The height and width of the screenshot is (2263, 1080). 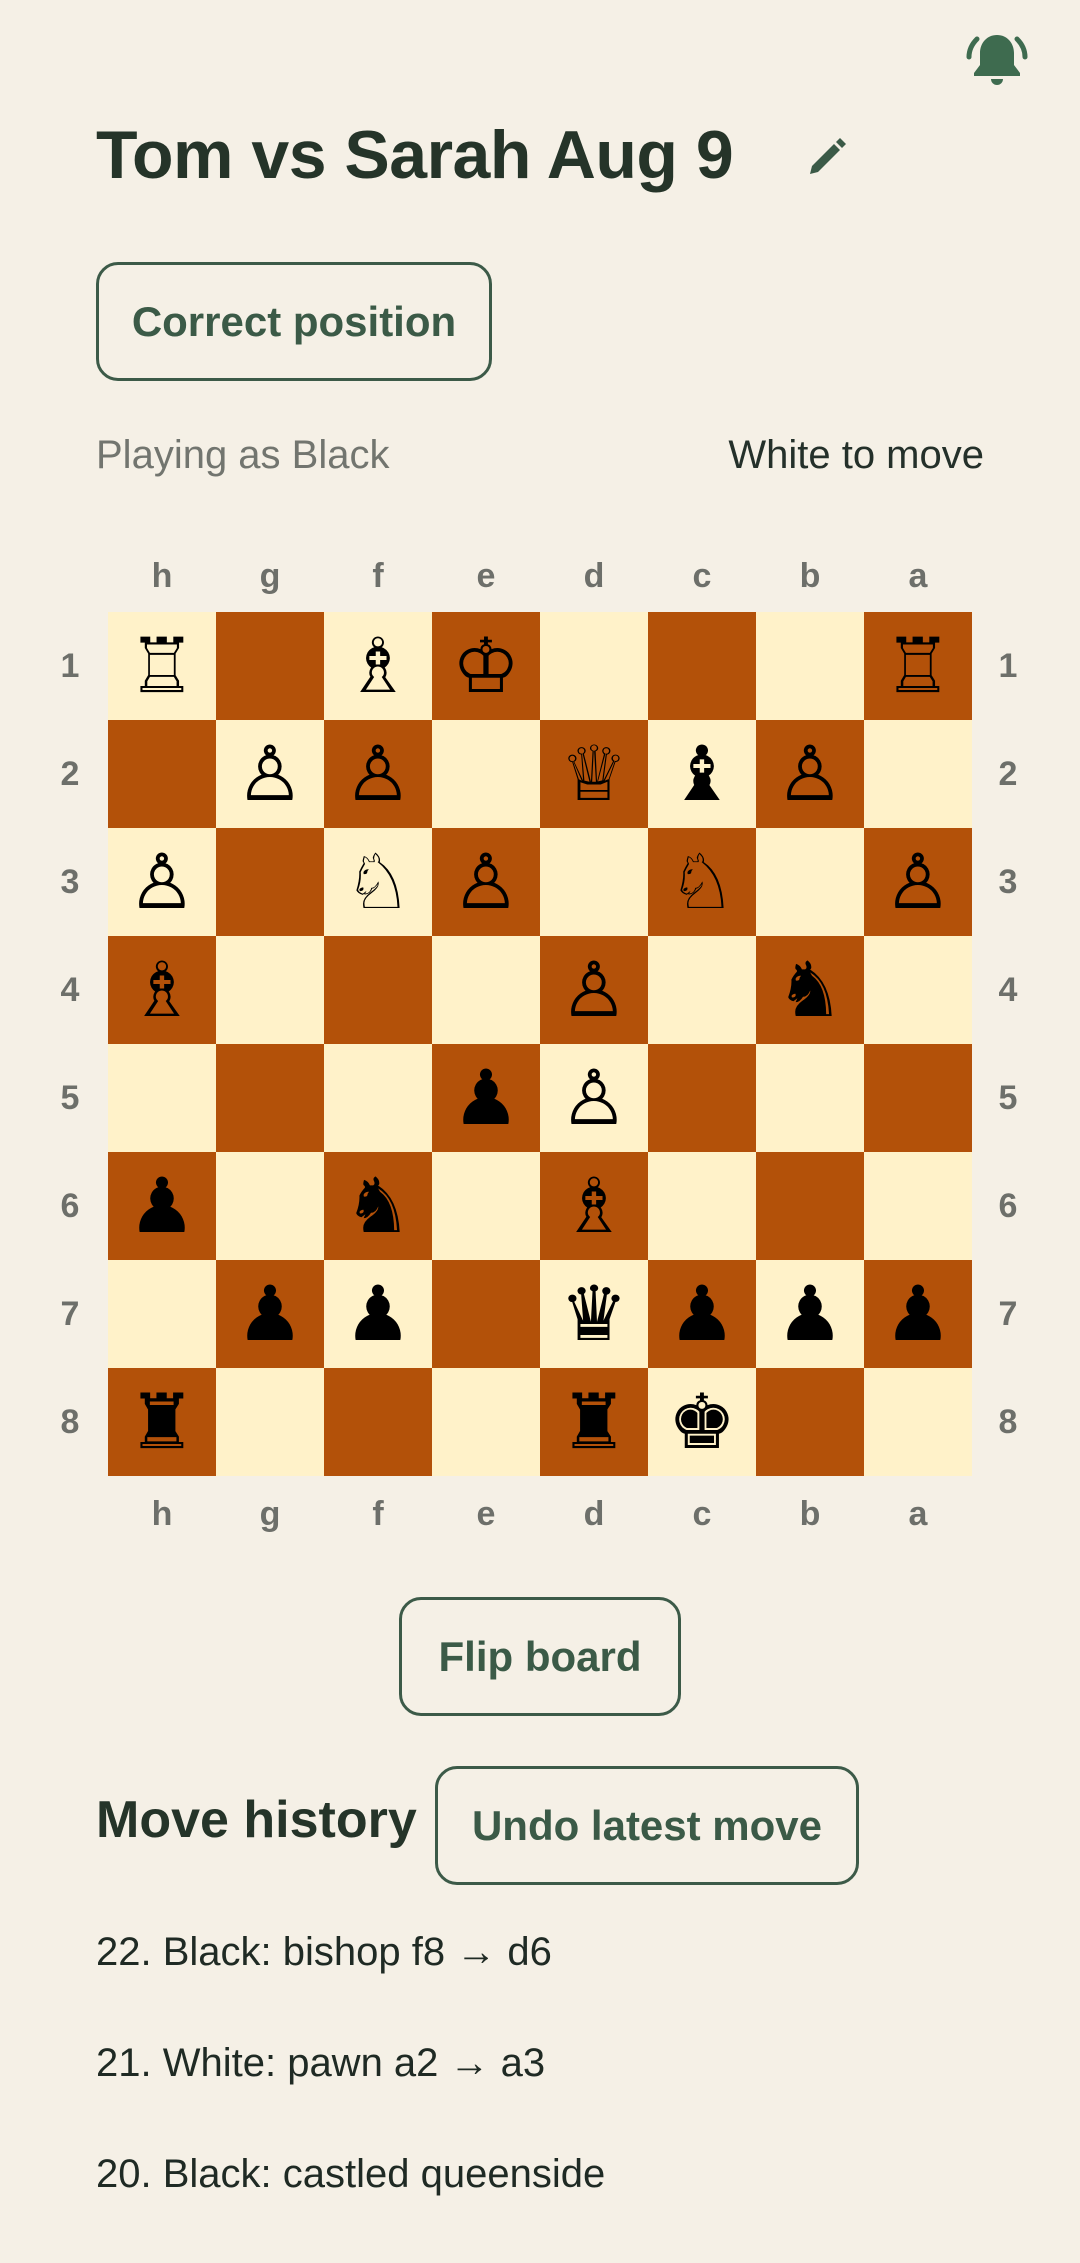 I want to click on board-square: ♝, so click(x=702, y=774).